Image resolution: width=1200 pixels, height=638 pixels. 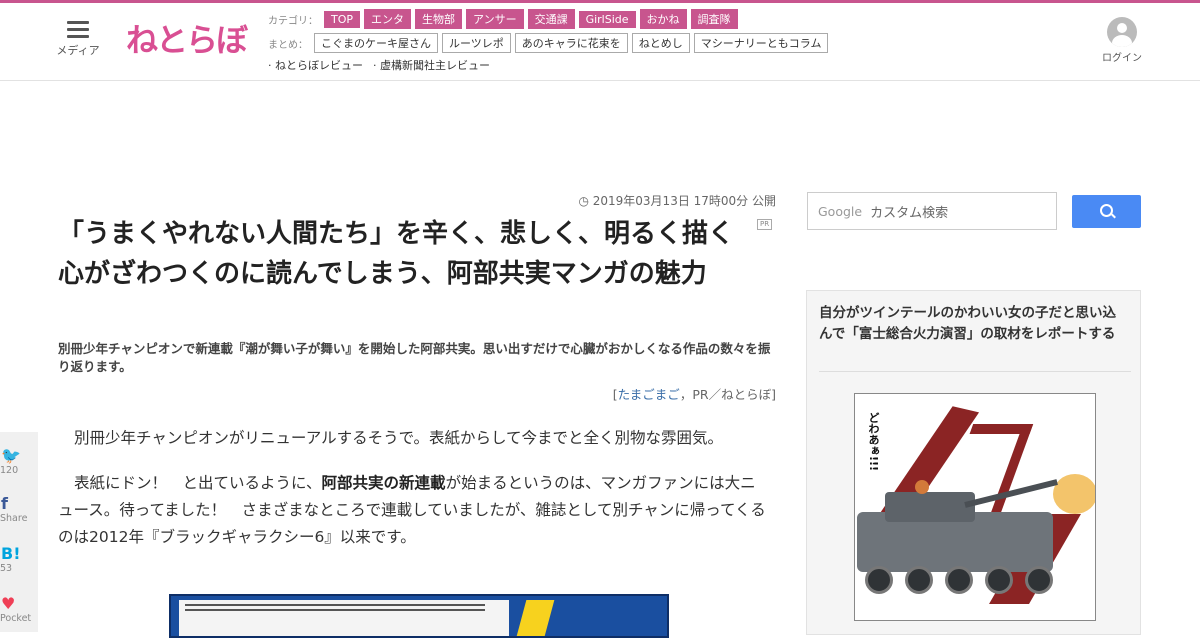 I want to click on category-okane: おかね, so click(x=663, y=19).